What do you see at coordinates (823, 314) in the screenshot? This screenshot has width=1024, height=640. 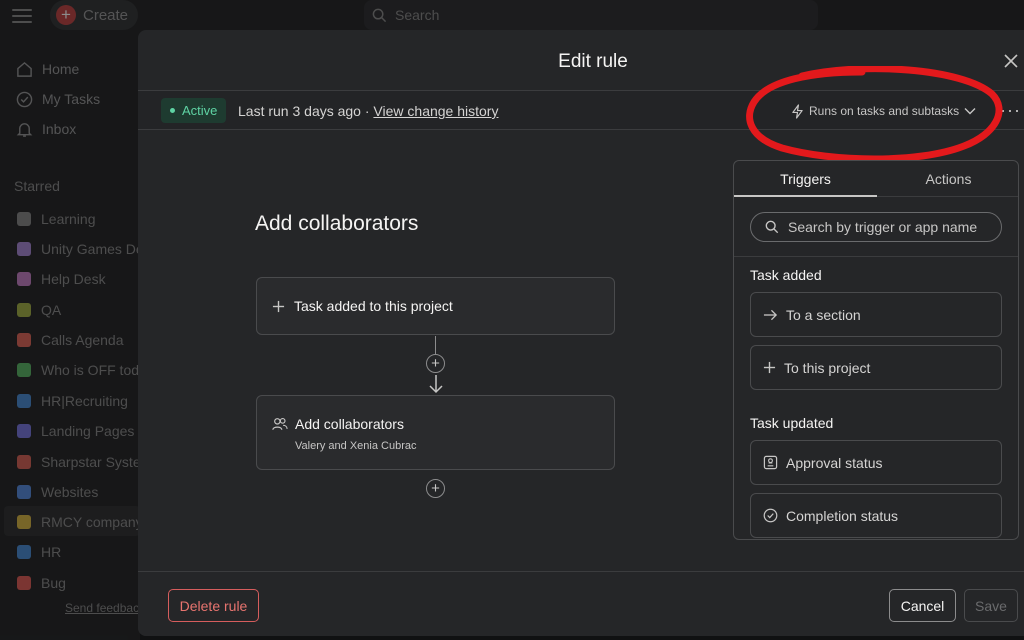 I see `trigger-option-label: To a section` at bounding box center [823, 314].